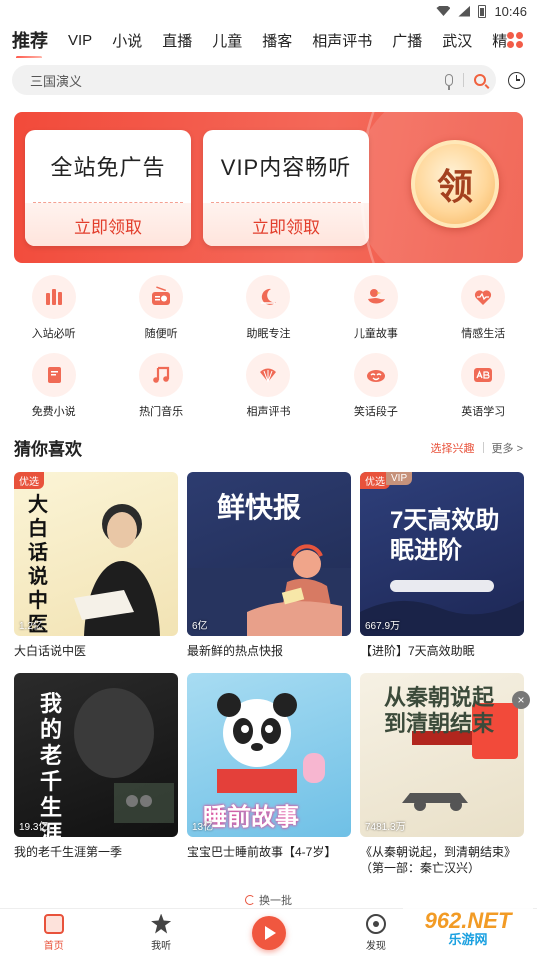 Image resolution: width=537 pixels, height=956 pixels. Describe the element at coordinates (108, 188) in the screenshot. I see `coupon-no-ads: 全站免广告 立即领取` at that location.